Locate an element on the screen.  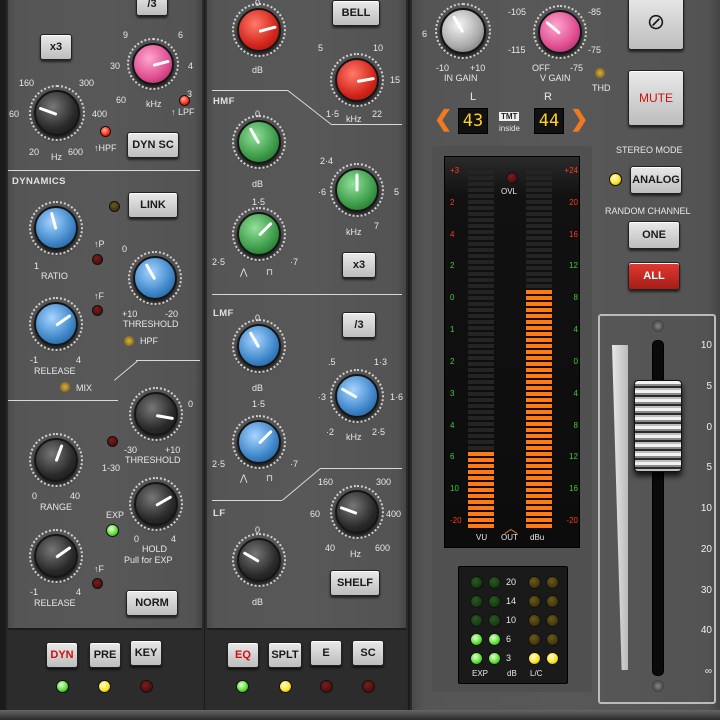
divide-3-eq-button: /3 is located at coordinates (359, 325).